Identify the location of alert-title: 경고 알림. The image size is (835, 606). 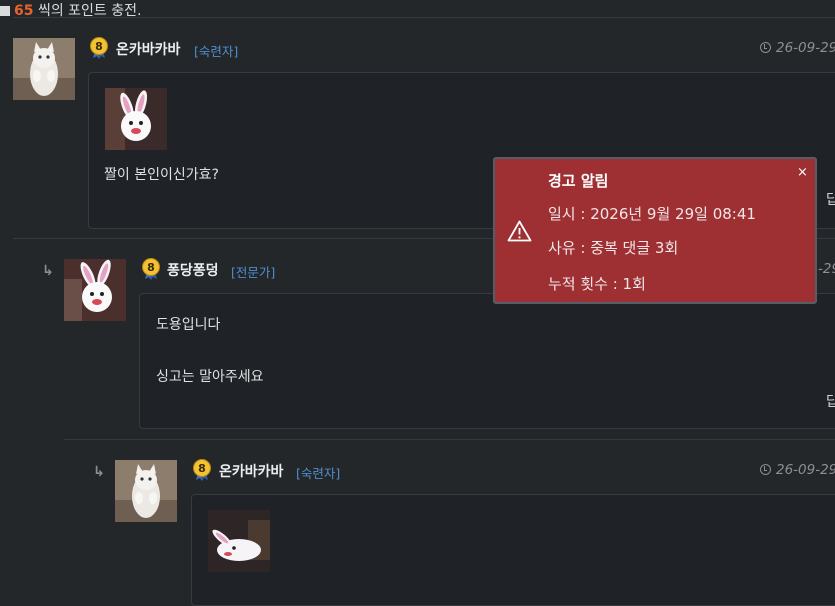
(578, 181).